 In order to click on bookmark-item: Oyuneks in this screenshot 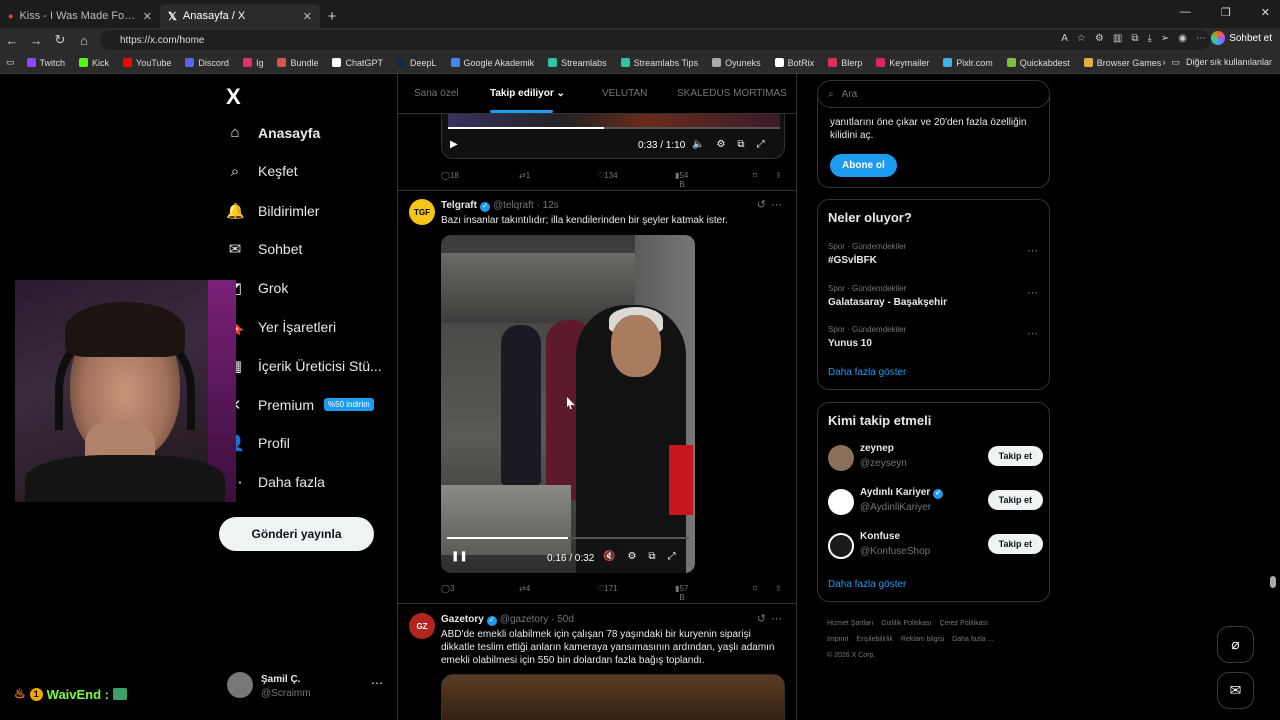, I will do `click(736, 63)`.